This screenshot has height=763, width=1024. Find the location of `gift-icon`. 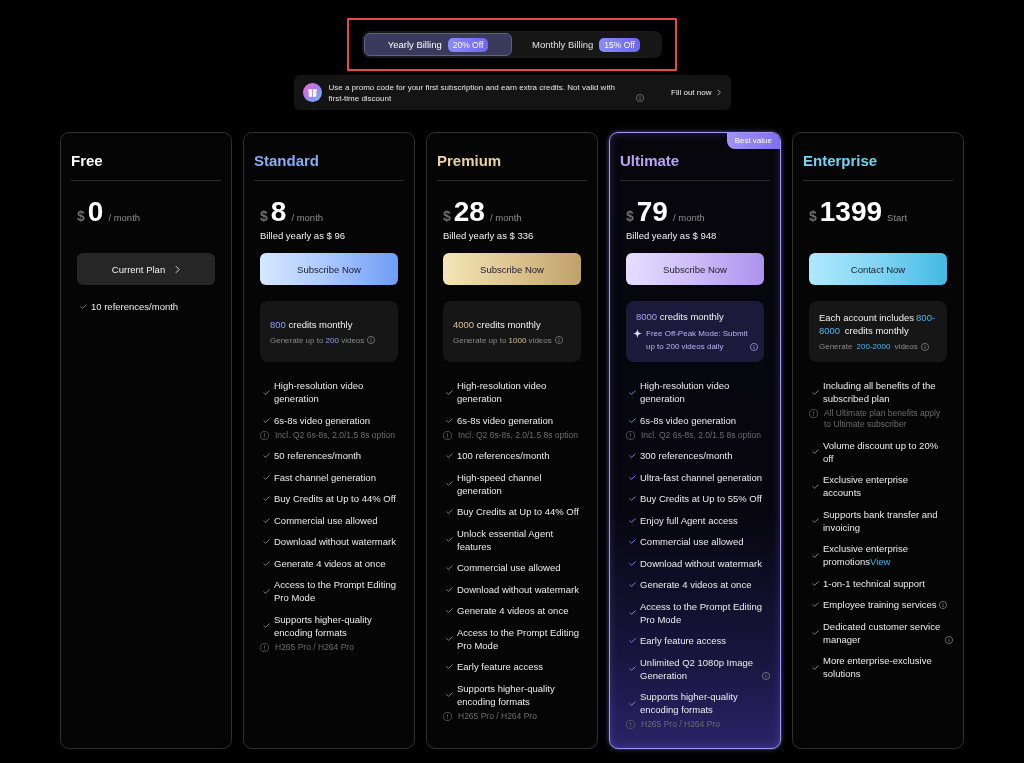

gift-icon is located at coordinates (312, 92).